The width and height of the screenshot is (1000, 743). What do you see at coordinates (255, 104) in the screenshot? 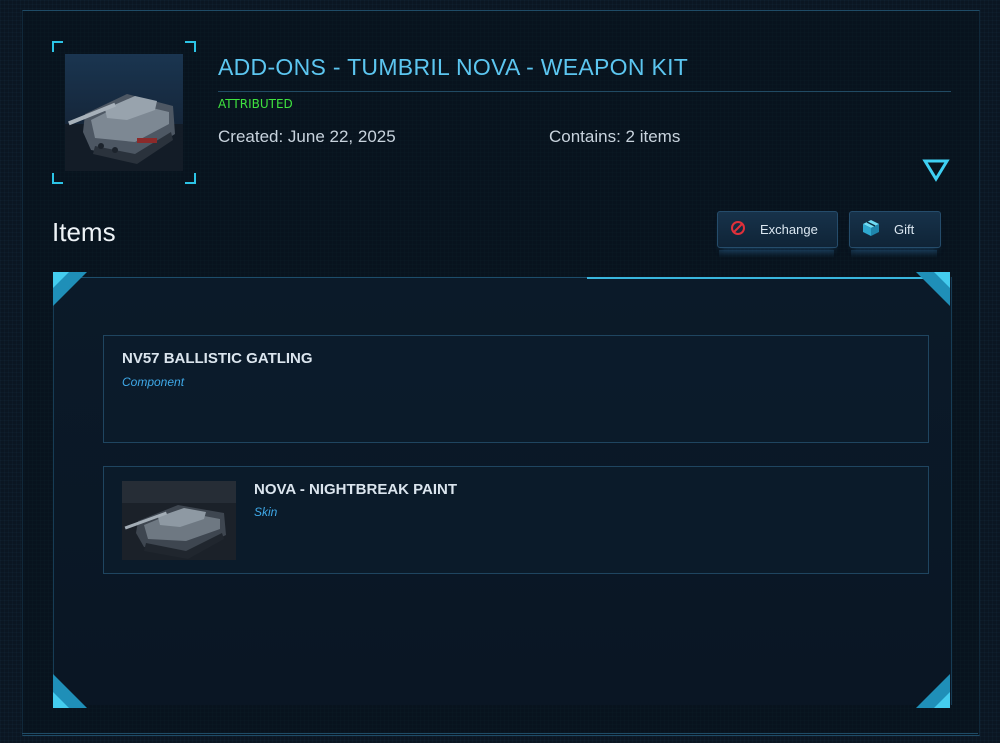
I see `status-badge: ATTRIBUTED` at bounding box center [255, 104].